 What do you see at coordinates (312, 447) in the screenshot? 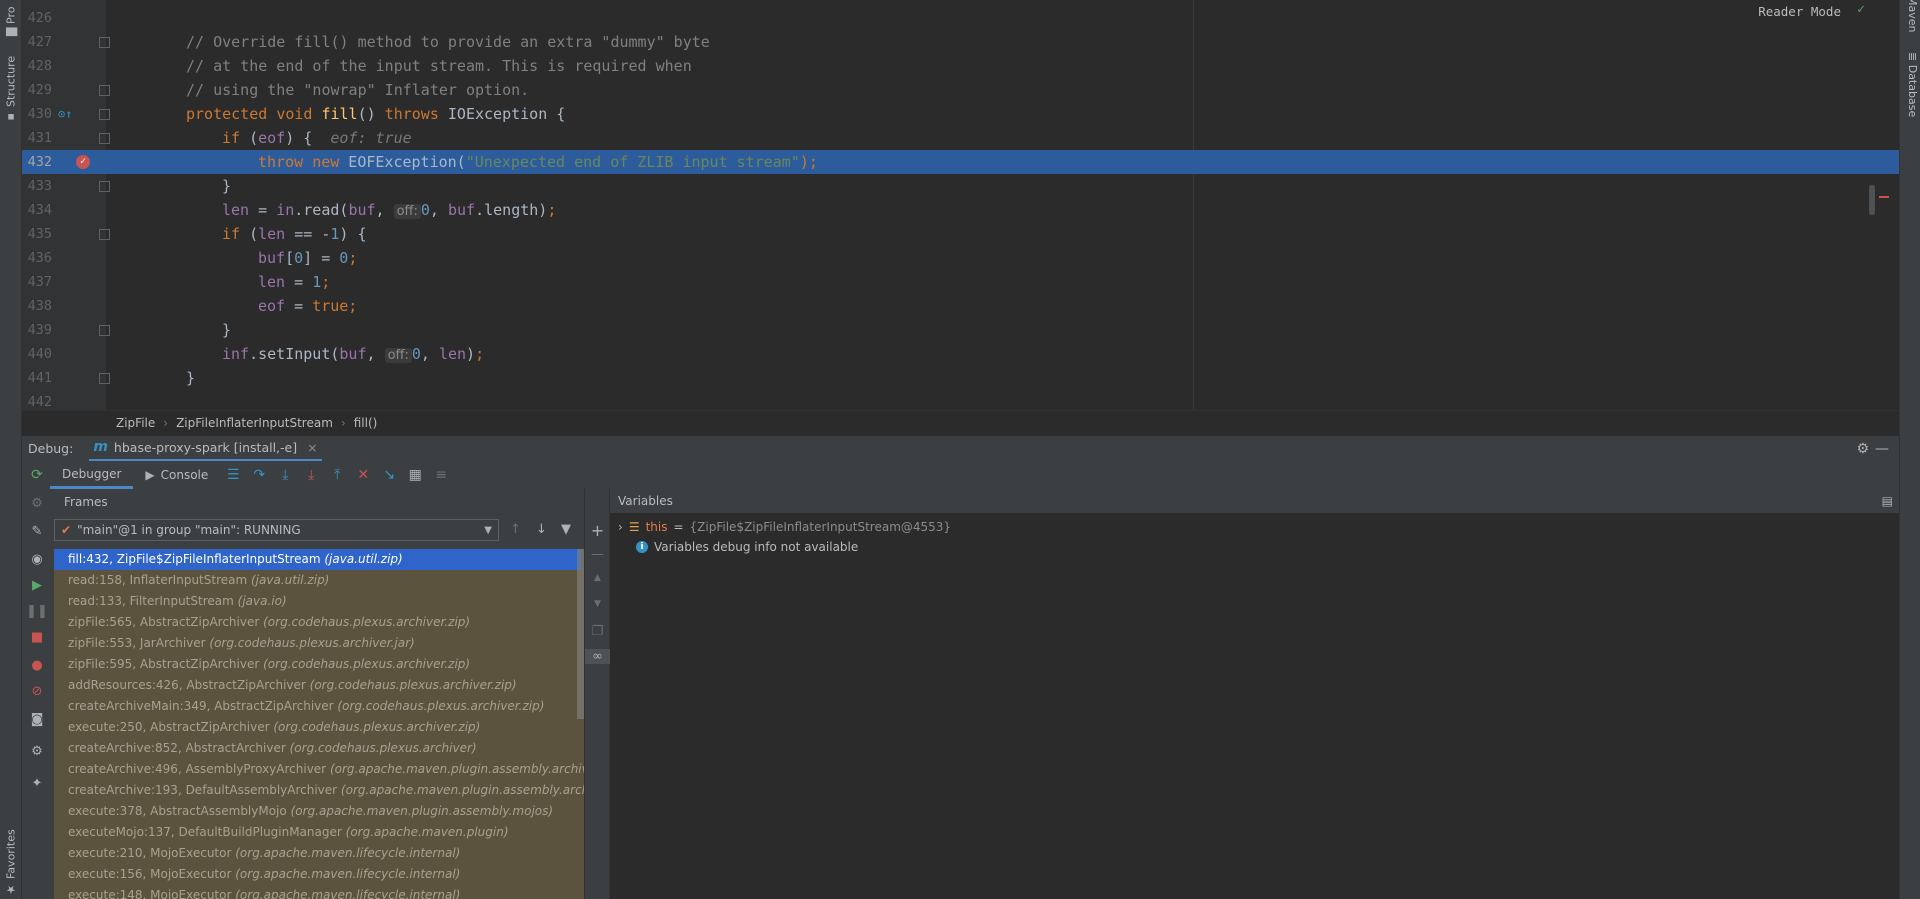
I see `close-icon: ×` at bounding box center [312, 447].